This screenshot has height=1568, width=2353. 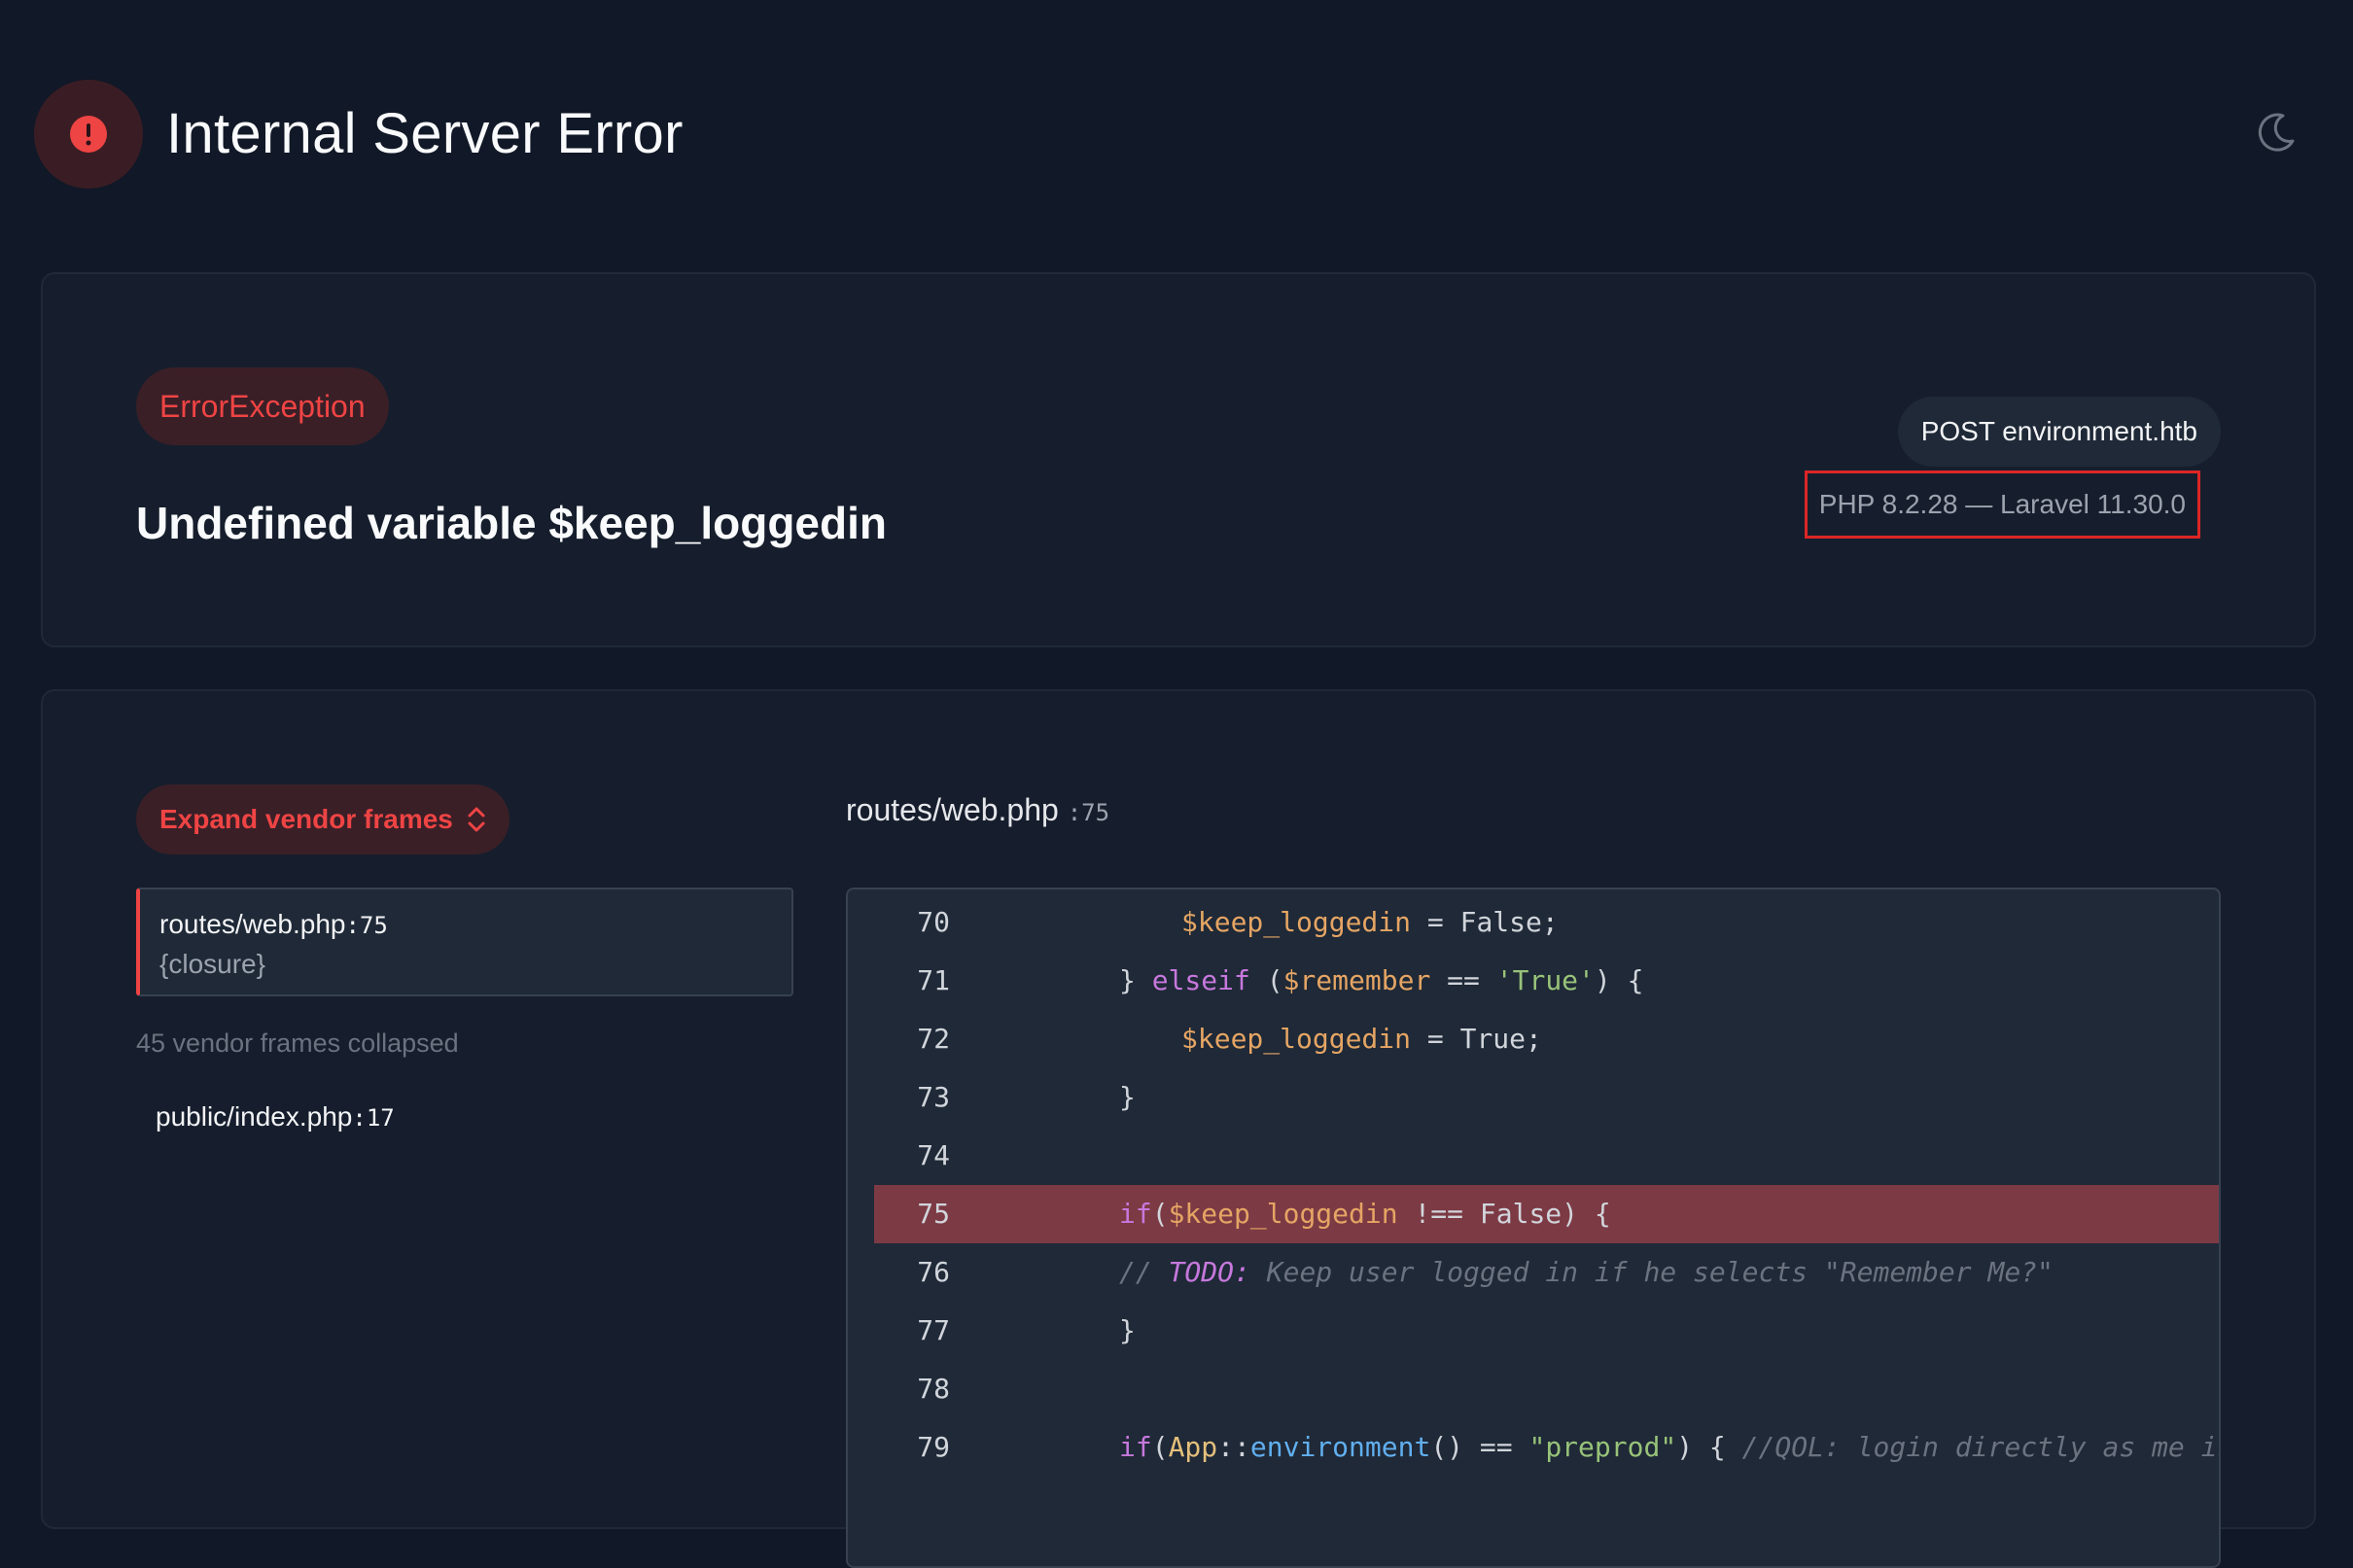 I want to click on alert-circle-icon, so click(x=88, y=134).